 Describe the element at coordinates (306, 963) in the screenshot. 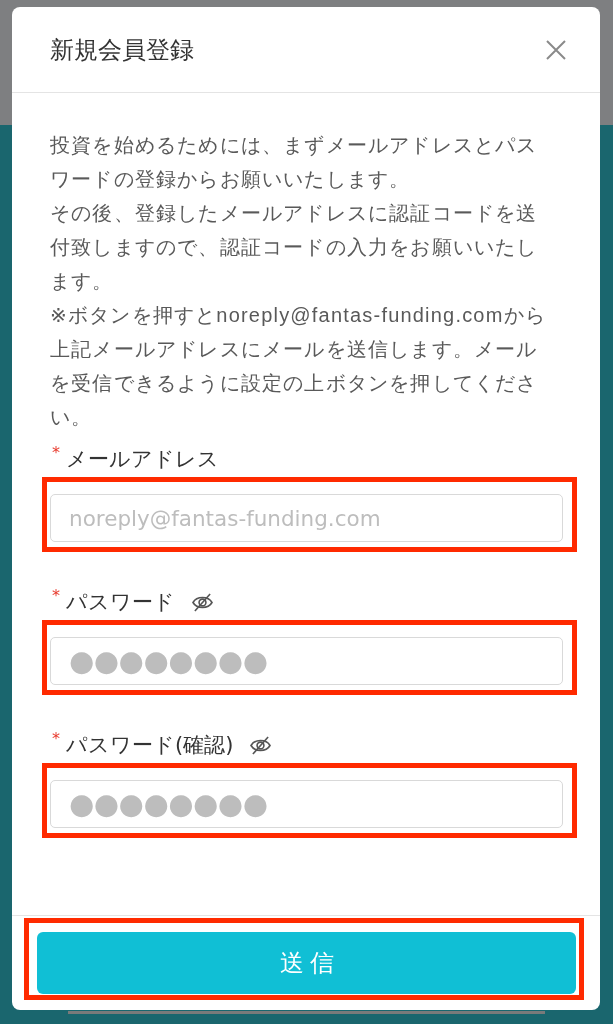

I see `submit-button: 送信` at that location.